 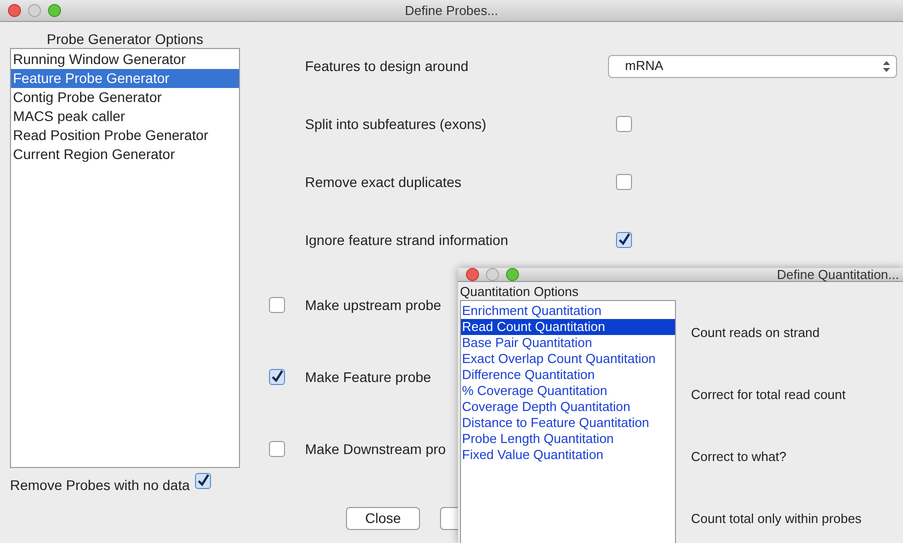 I want to click on option-label: Make upstream probe, so click(x=373, y=305).